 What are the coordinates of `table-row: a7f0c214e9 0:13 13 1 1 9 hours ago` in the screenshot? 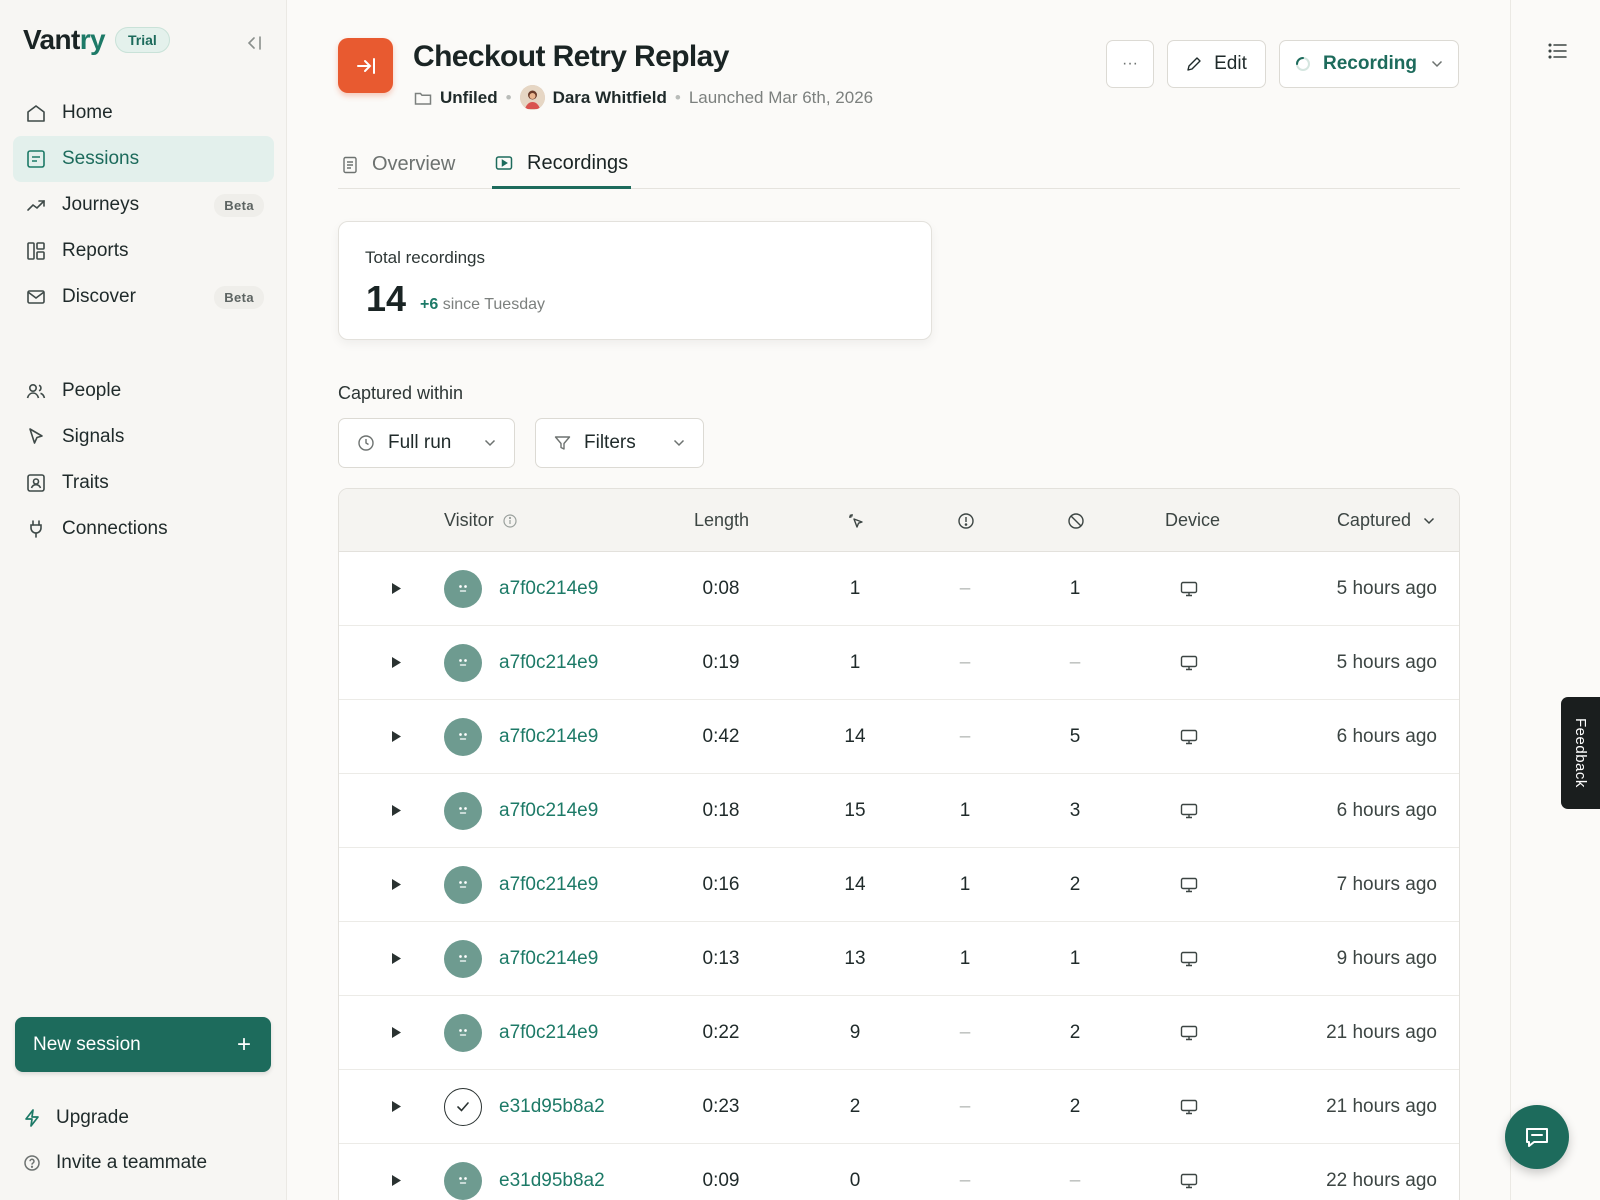 It's located at (899, 959).